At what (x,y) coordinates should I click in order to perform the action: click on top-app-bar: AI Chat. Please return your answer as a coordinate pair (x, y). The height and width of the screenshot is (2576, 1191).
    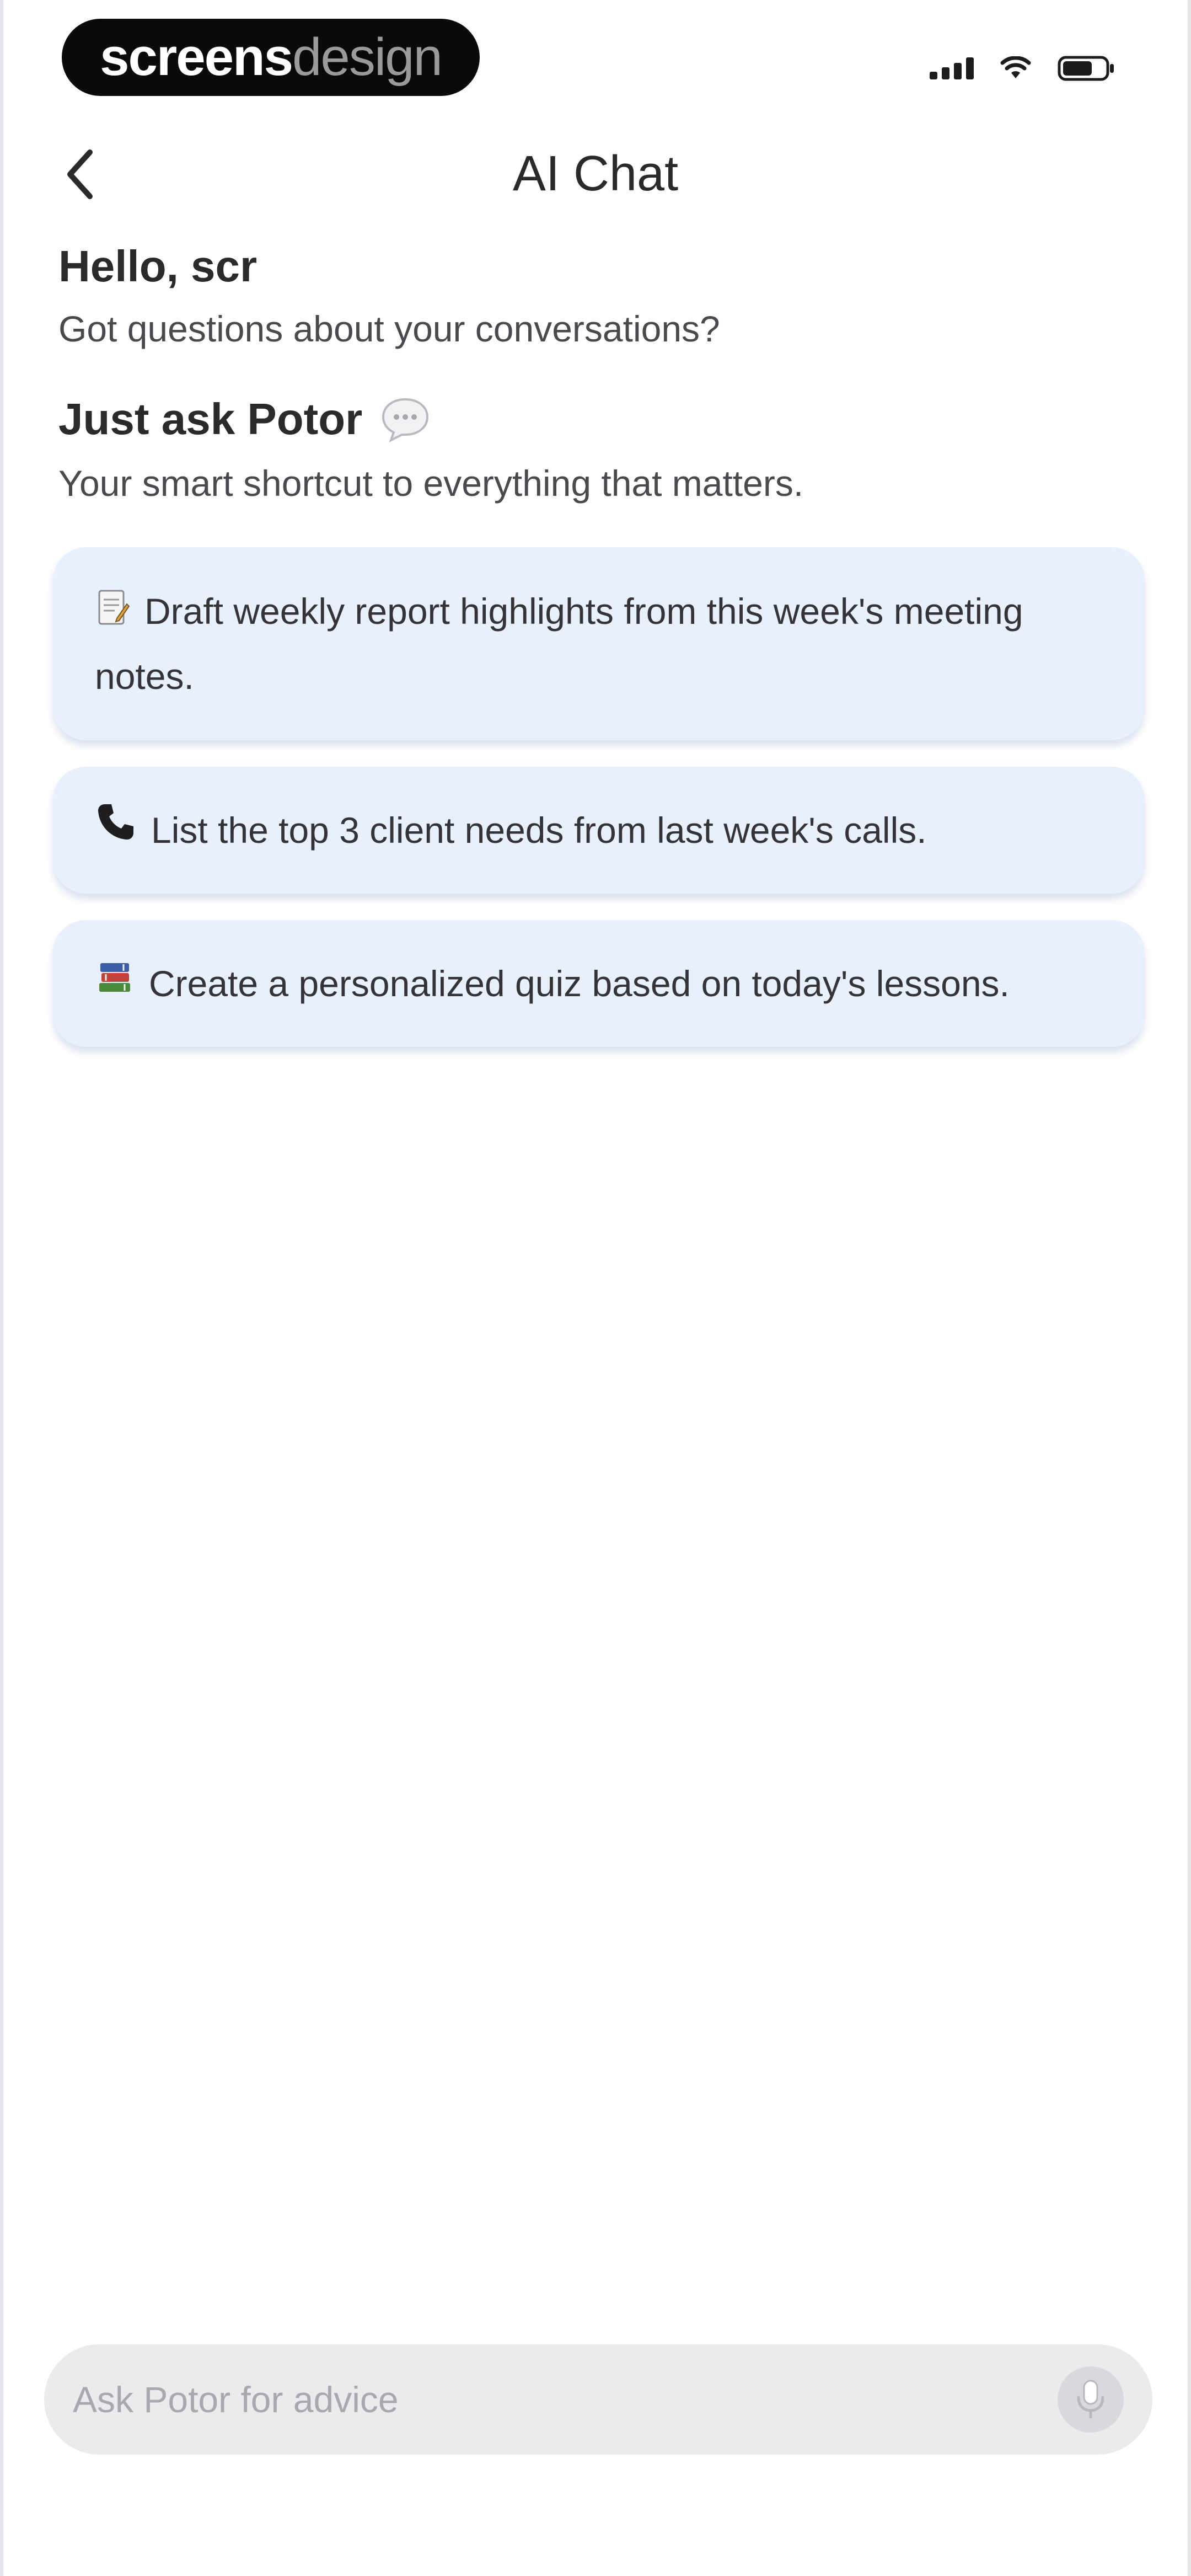
    Looking at the image, I should click on (595, 173).